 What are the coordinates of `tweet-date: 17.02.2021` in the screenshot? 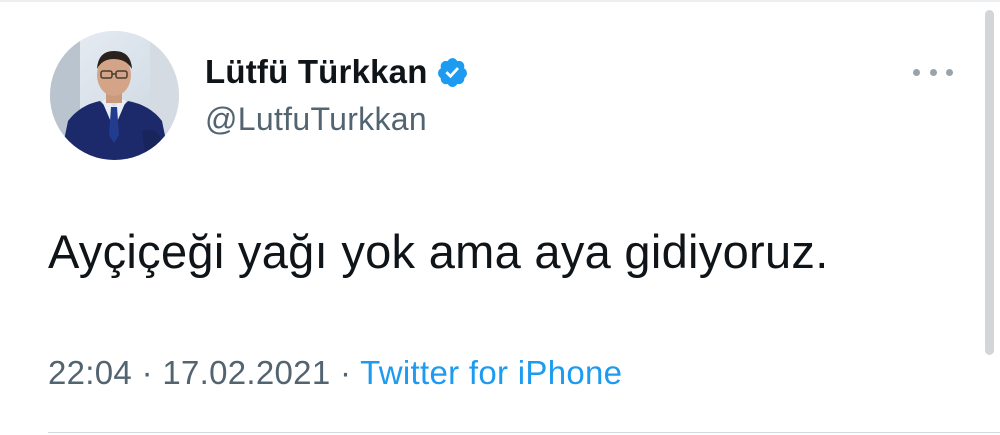 It's located at (246, 372).